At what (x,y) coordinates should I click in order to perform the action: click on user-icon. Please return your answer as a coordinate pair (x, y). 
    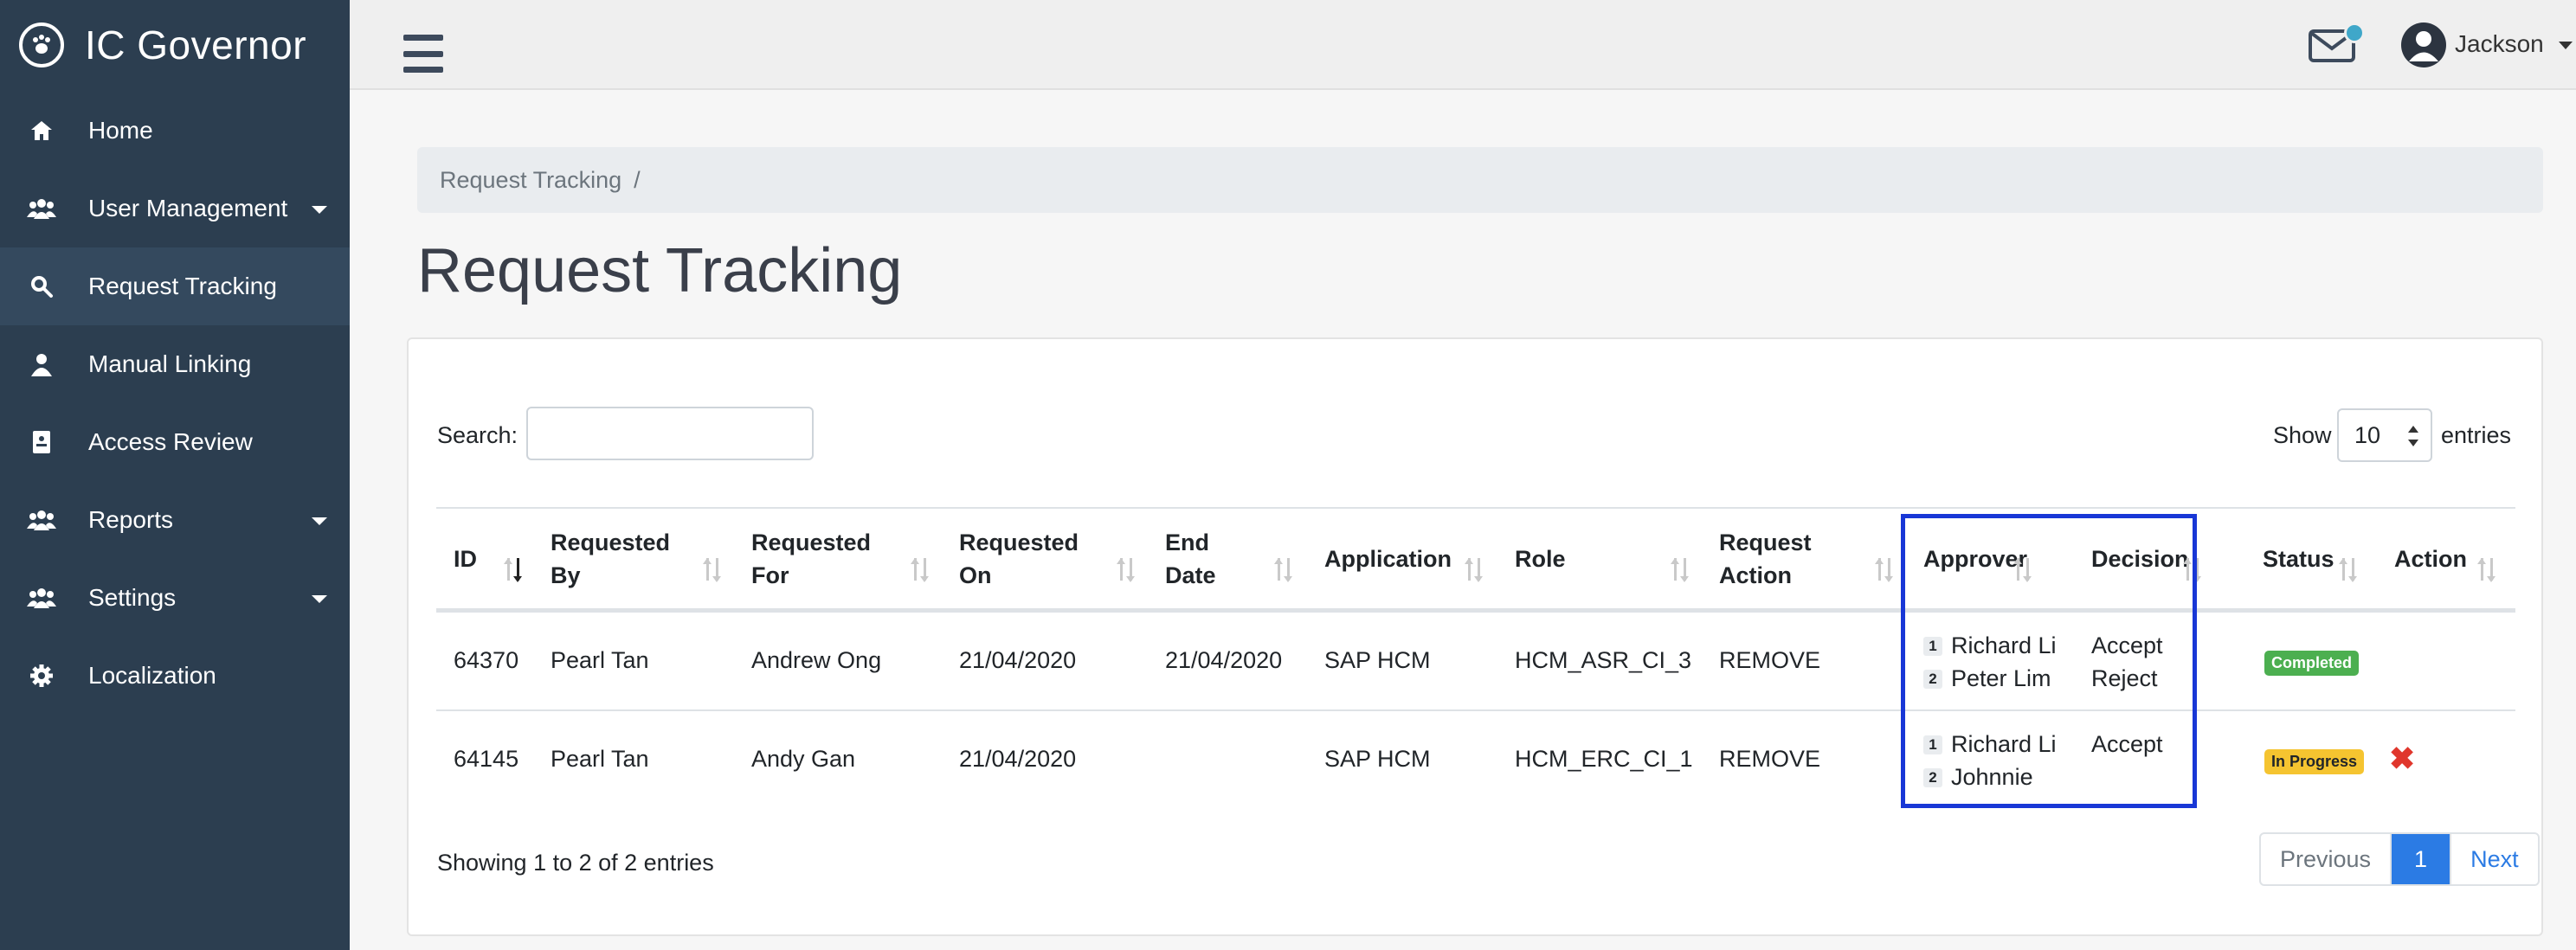
    Looking at the image, I should click on (41, 364).